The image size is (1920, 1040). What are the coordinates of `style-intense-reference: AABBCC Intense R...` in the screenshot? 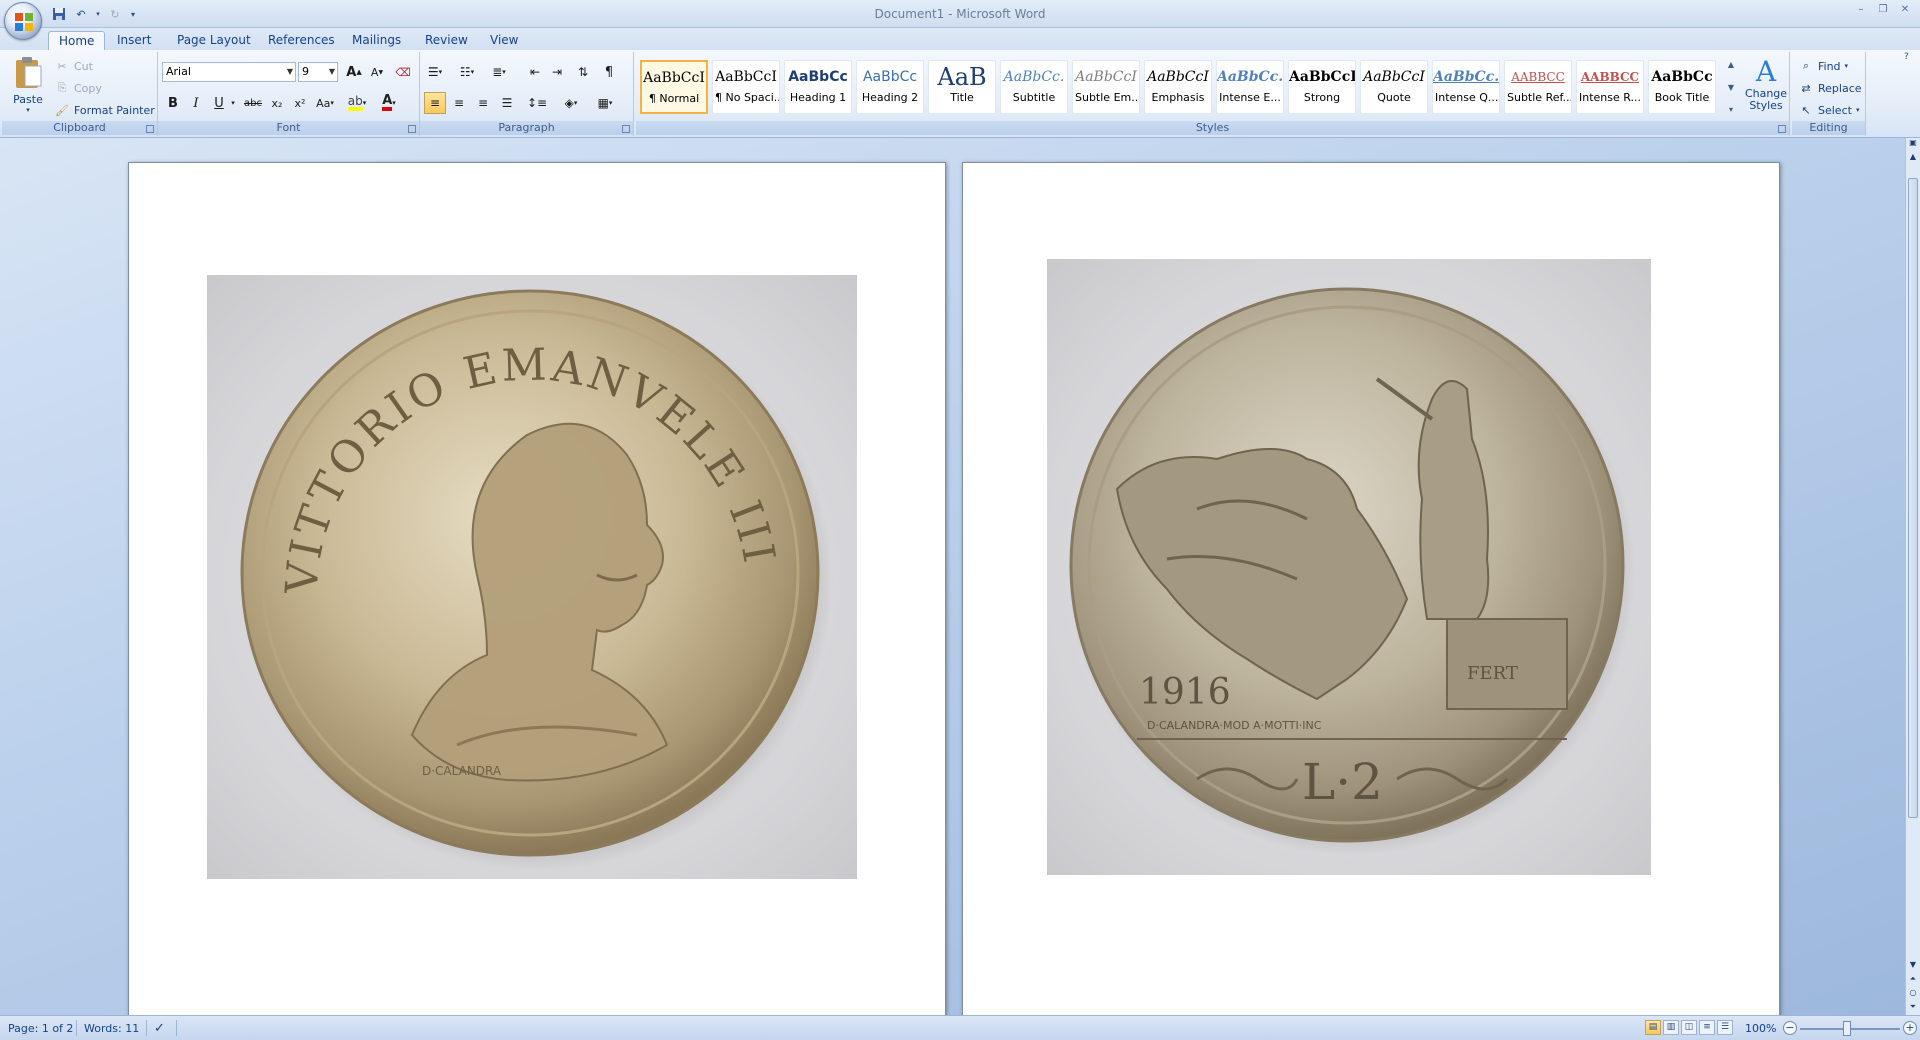 It's located at (1610, 87).